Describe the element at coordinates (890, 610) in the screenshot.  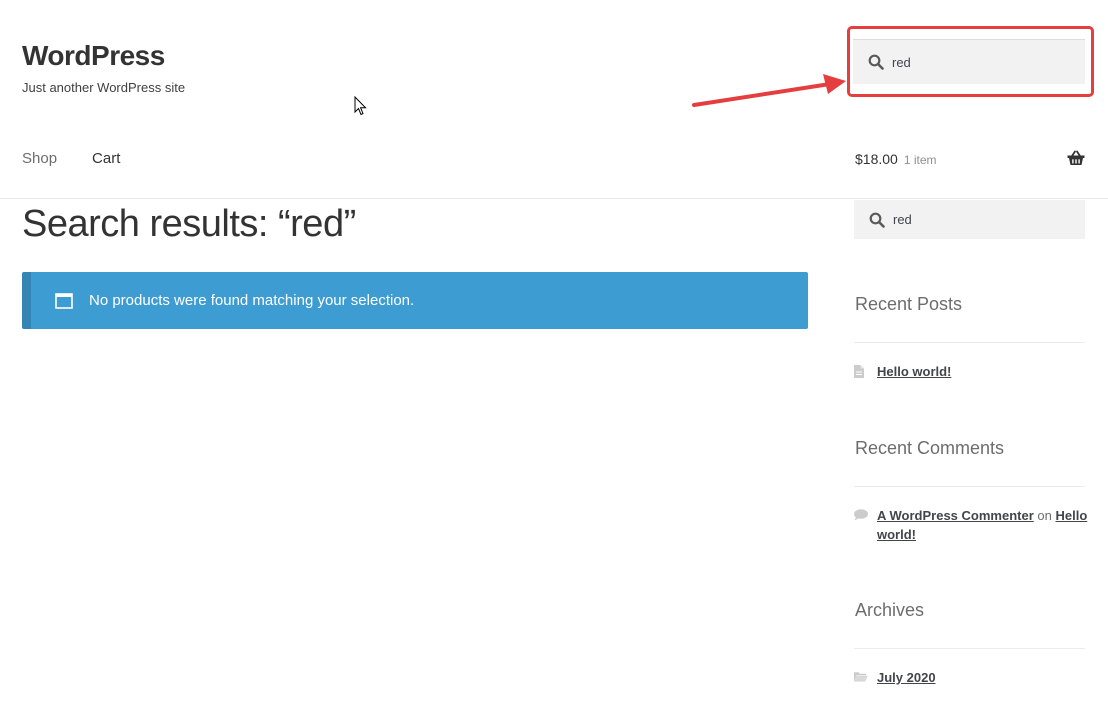
I see `widget-title: Archives` at that location.